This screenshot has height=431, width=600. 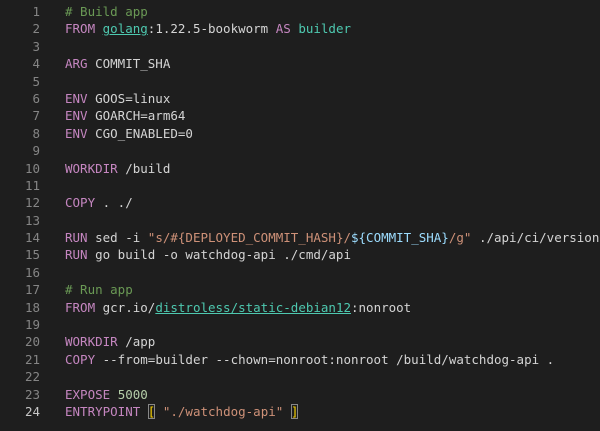 I want to click on code-line: 20 WORKDIR /app, so click(x=300, y=341).